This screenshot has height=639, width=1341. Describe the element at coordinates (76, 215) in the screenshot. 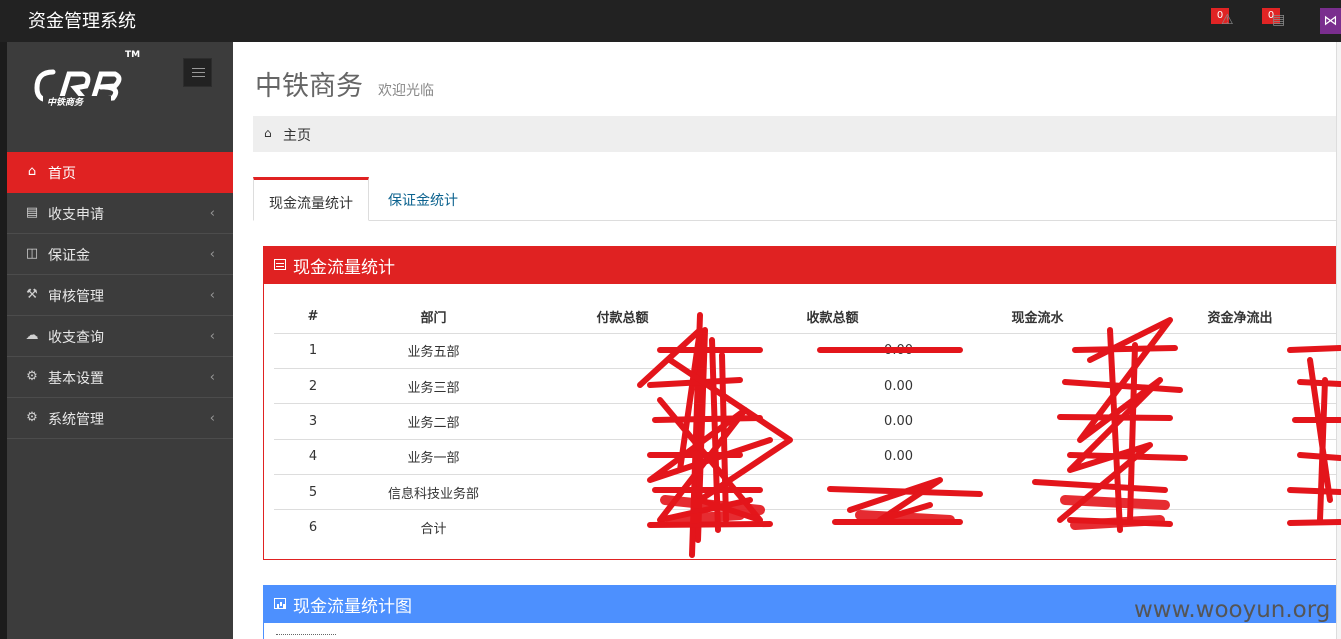

I see `sidebar-item-label: 收支申请` at that location.